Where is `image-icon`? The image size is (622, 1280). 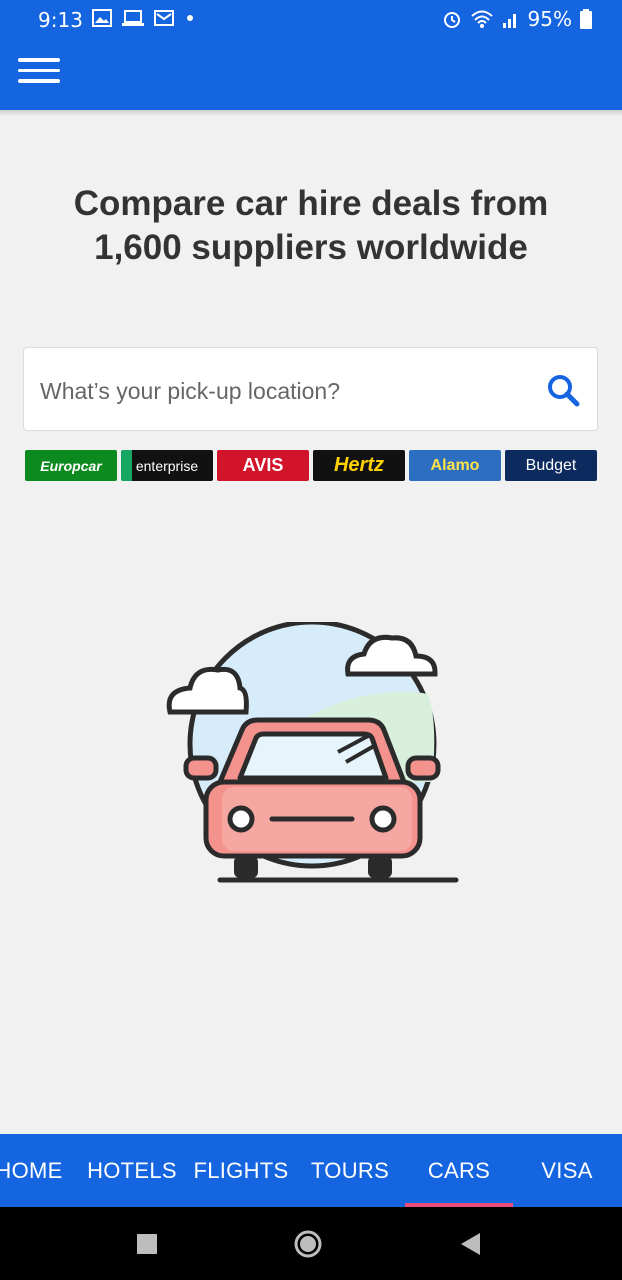 image-icon is located at coordinates (102, 18).